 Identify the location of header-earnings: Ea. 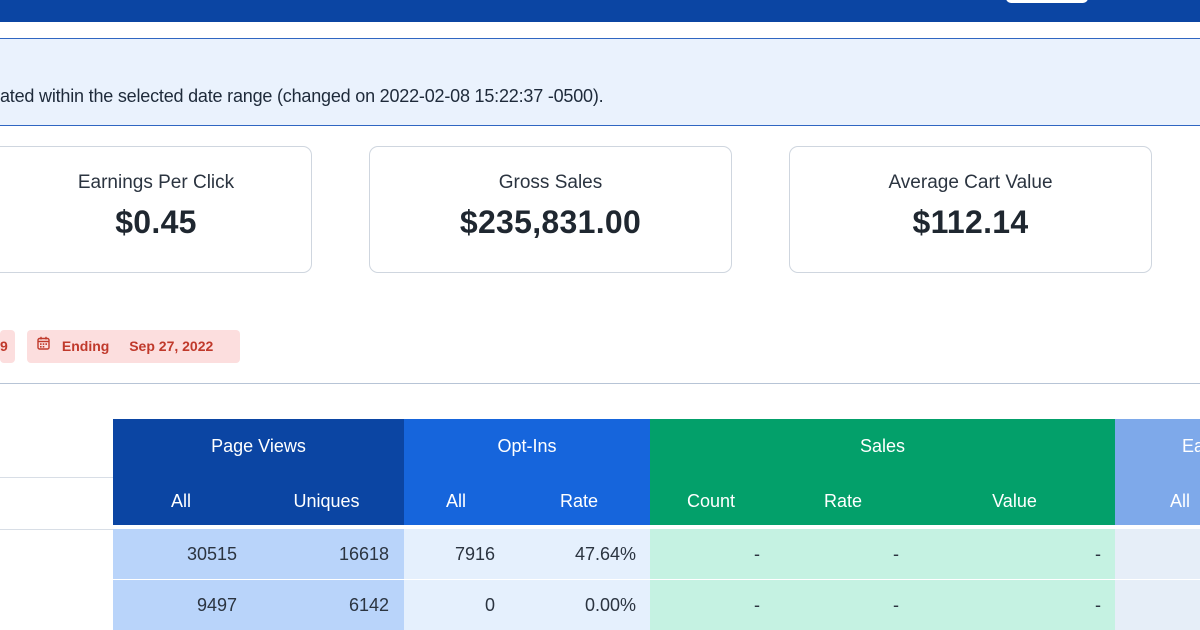
(1157, 446).